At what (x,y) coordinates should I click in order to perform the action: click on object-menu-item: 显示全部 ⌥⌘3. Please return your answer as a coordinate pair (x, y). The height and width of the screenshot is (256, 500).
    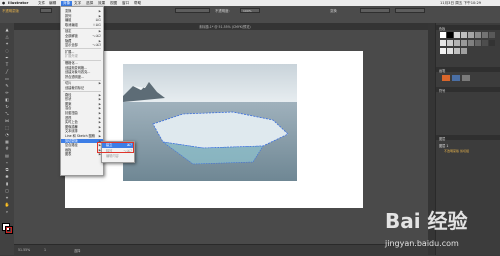
    Looking at the image, I should click on (82, 45).